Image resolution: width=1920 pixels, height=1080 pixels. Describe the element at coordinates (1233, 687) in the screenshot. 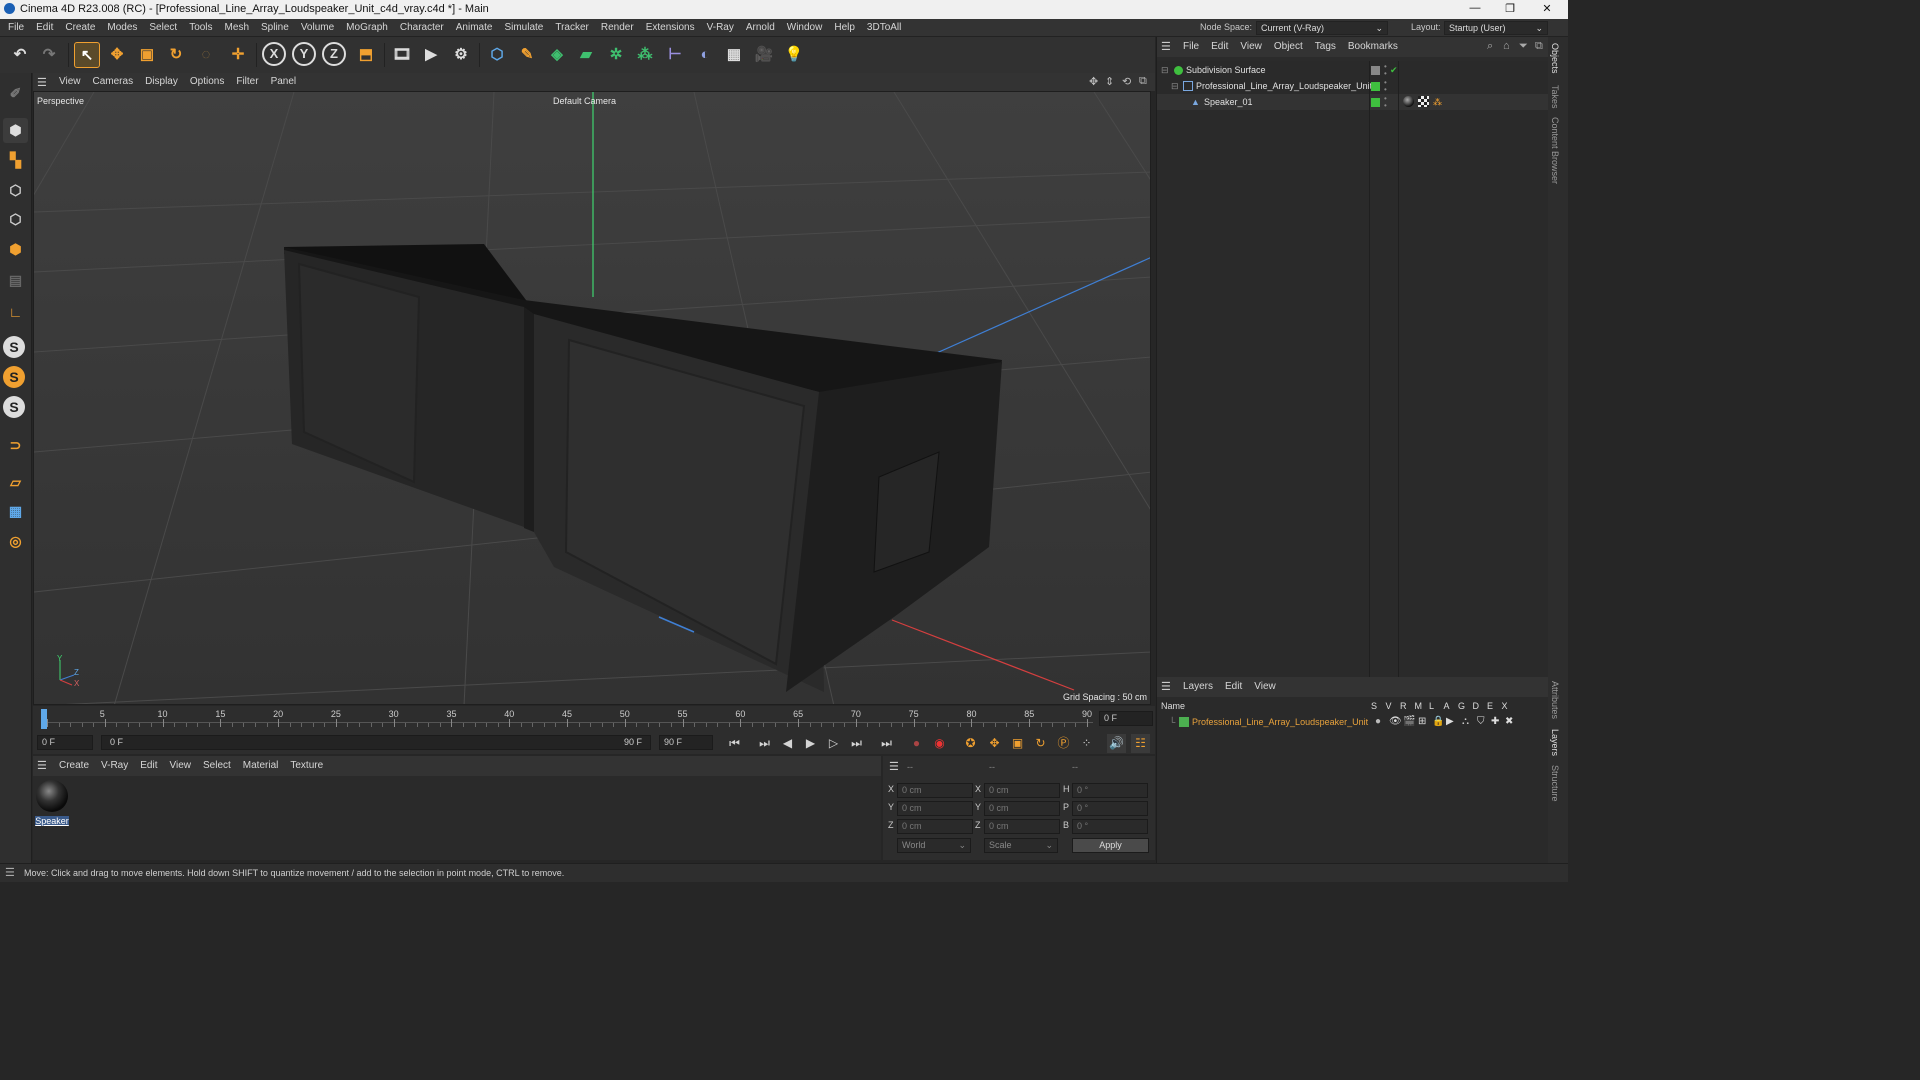

I see `layer-menu-edit: Edit` at that location.